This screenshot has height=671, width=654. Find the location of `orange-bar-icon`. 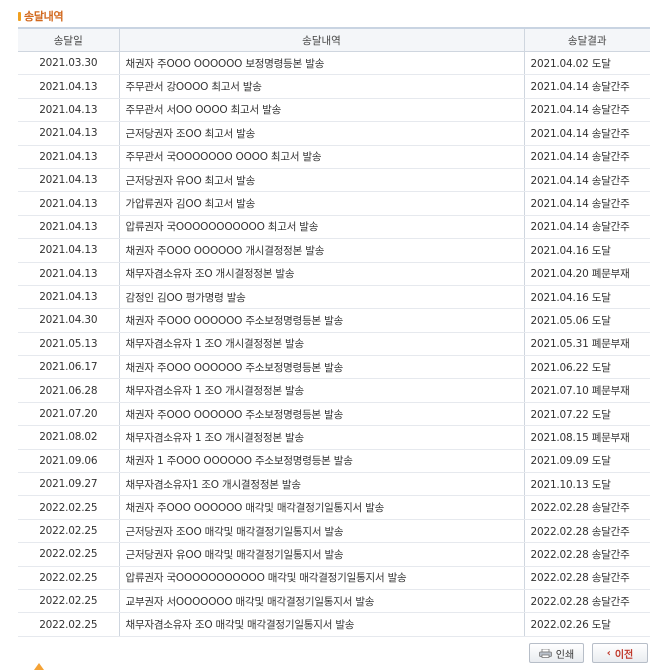

orange-bar-icon is located at coordinates (19, 16).